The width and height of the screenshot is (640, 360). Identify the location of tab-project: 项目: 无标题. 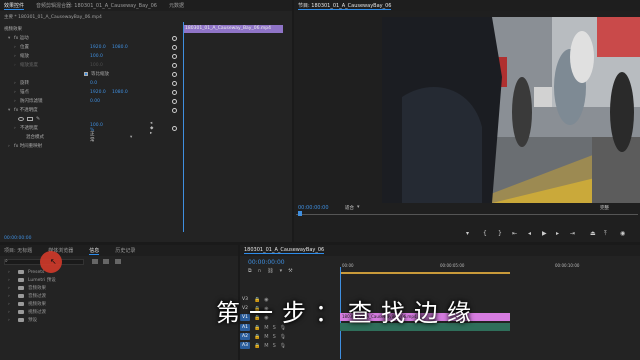
(18, 250).